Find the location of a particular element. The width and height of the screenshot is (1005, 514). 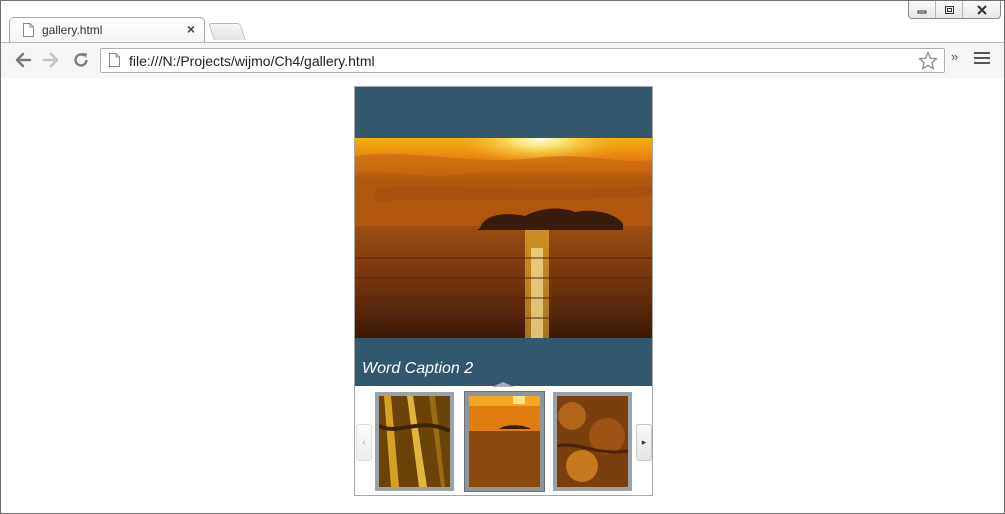

chevron-right-icon: ▸ is located at coordinates (644, 442).